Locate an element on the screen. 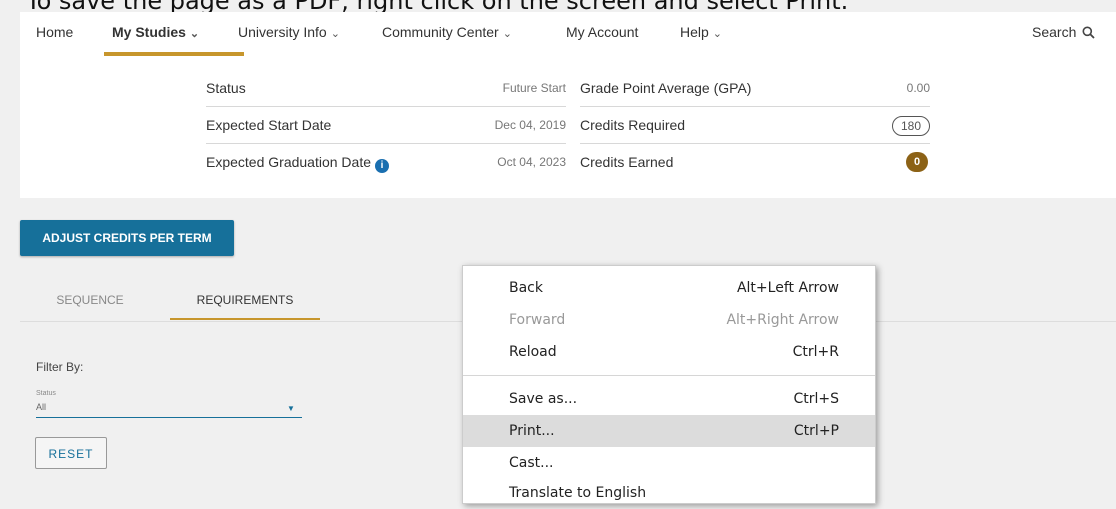 The height and width of the screenshot is (509, 1116). summary-value: Future Start is located at coordinates (534, 88).